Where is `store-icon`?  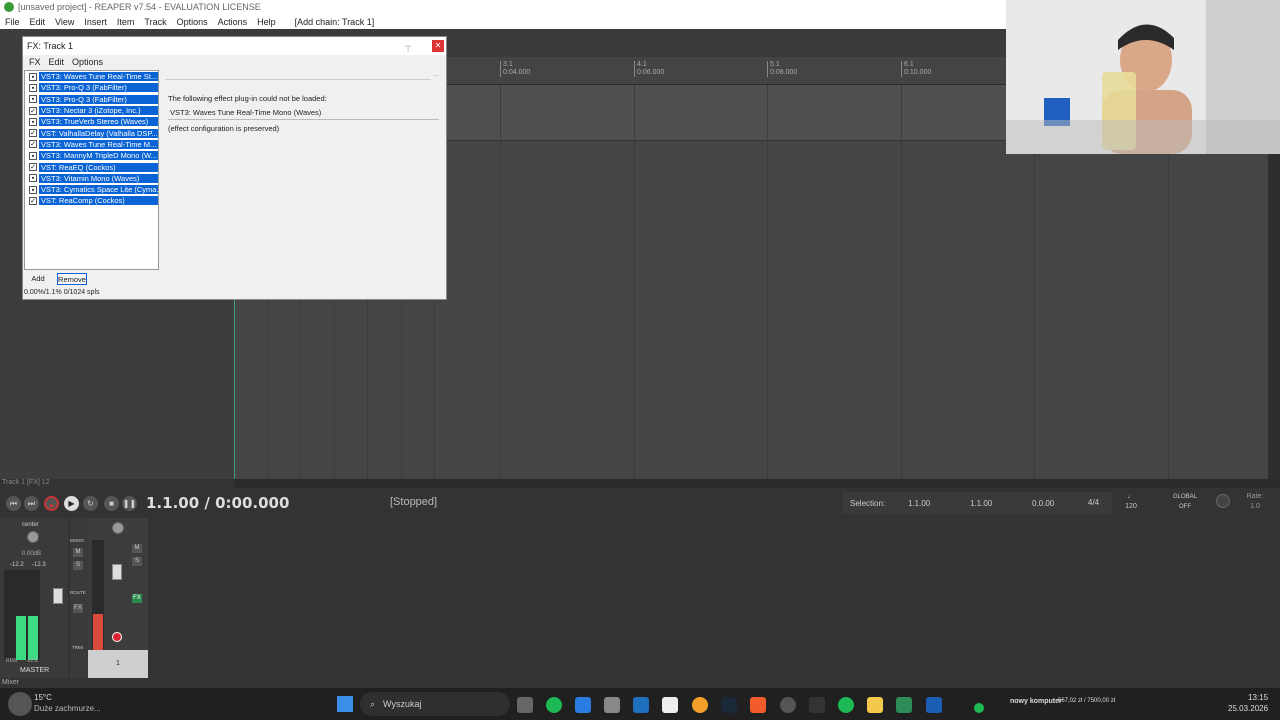
store-icon is located at coordinates (641, 705).